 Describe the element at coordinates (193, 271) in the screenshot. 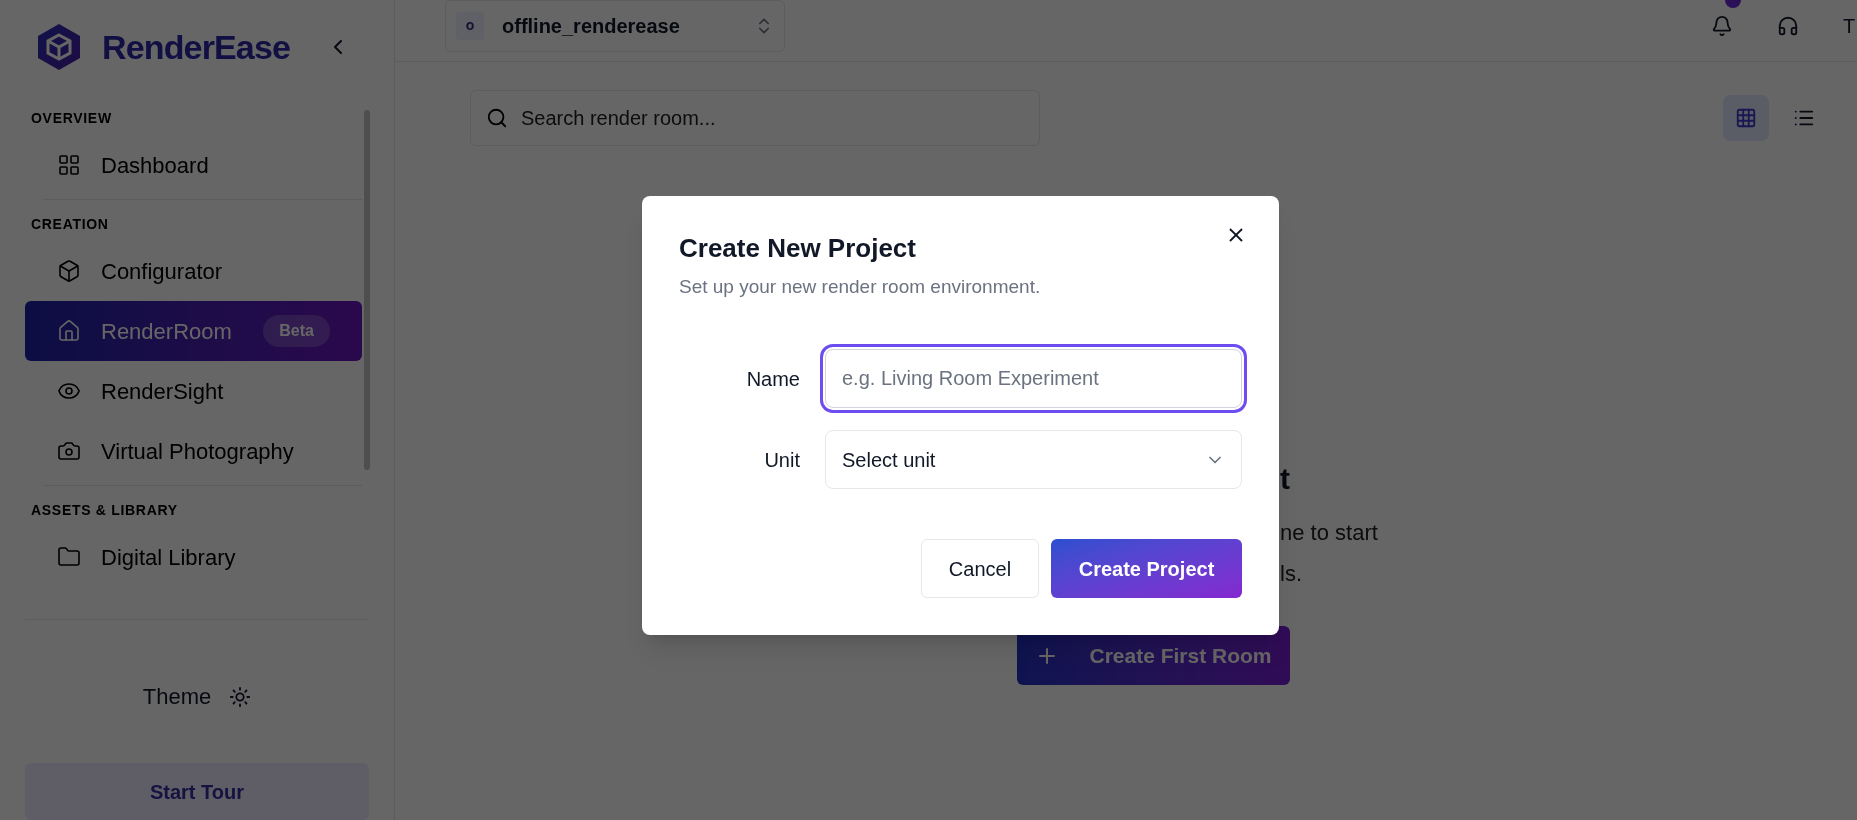

I see `nav-item: Configurator` at that location.